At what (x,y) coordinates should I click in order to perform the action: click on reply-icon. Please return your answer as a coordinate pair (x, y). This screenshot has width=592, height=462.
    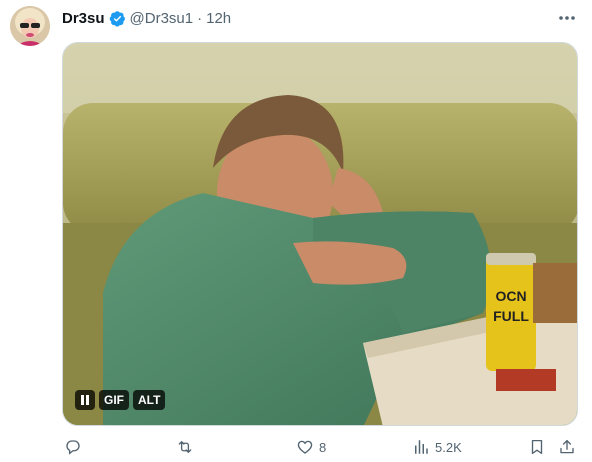
    Looking at the image, I should click on (73, 447).